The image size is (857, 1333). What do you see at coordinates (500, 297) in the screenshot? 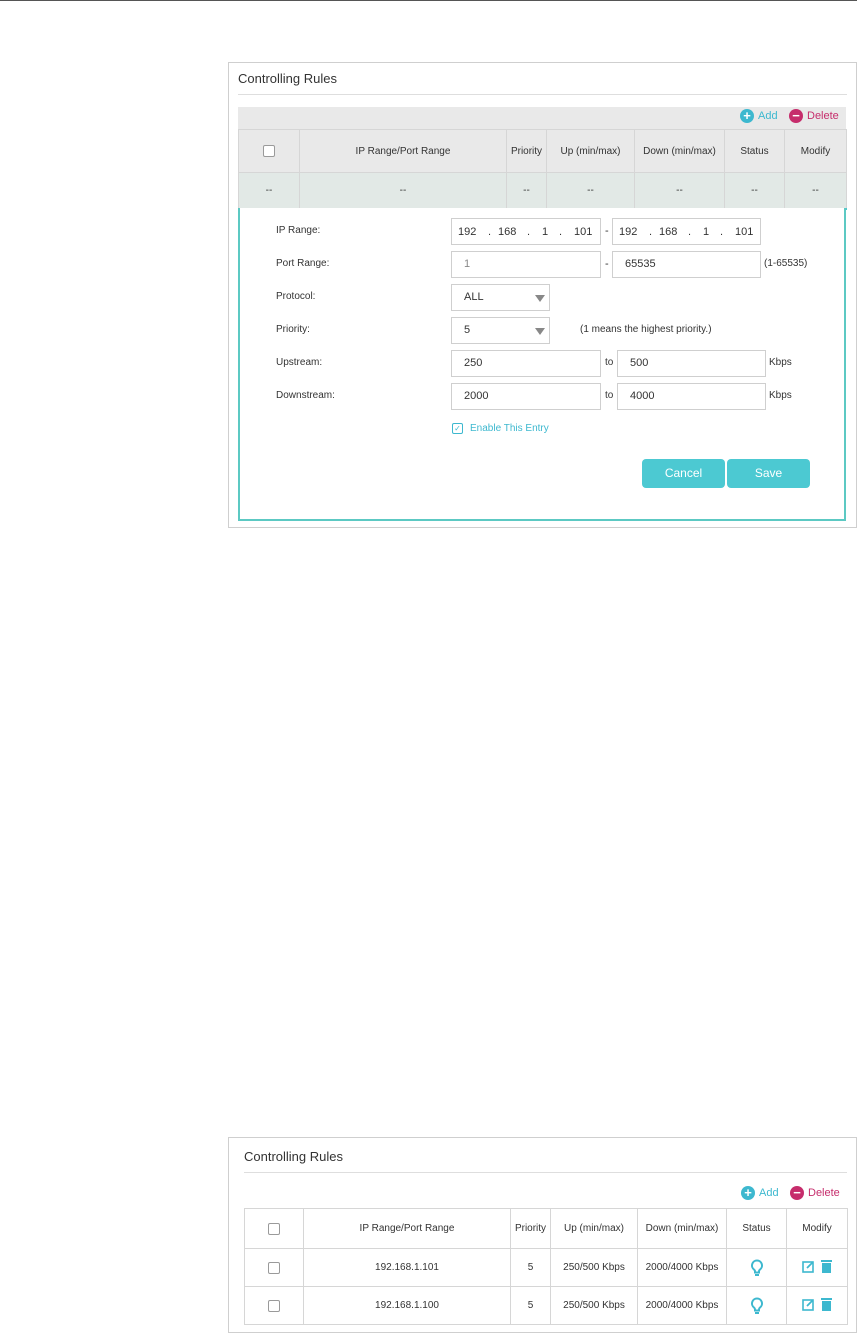
I see `protocol-select: ALL` at bounding box center [500, 297].